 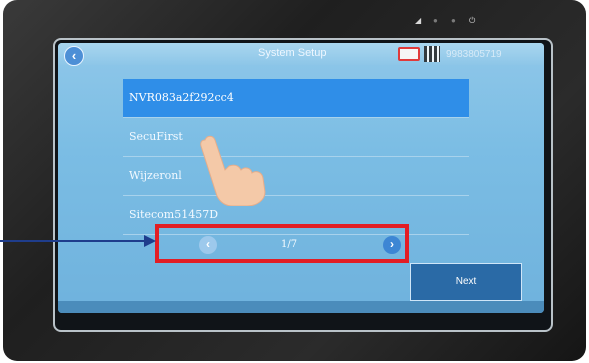 What do you see at coordinates (418, 20) in the screenshot?
I see `signal-icon: ◢` at bounding box center [418, 20].